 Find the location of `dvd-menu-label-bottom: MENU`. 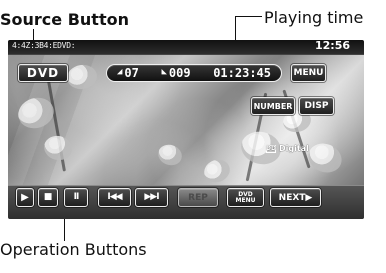

dvd-menu-label-bottom: MENU is located at coordinates (245, 200).